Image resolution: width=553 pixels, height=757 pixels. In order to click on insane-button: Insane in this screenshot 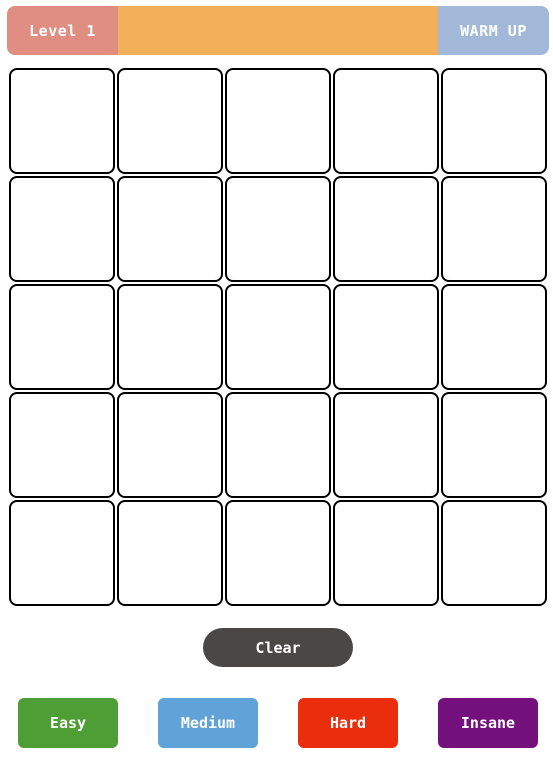, I will do `click(488, 723)`.